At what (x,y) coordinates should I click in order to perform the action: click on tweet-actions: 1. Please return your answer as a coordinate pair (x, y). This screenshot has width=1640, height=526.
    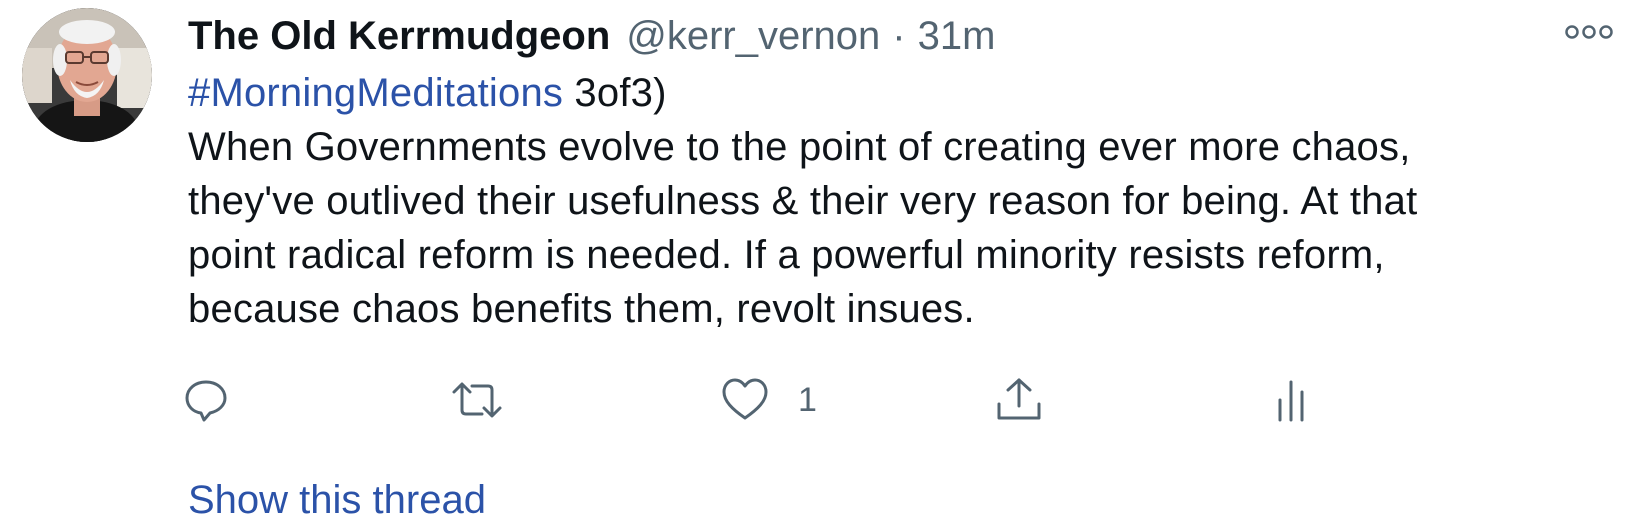
    Looking at the image, I should click on (786, 400).